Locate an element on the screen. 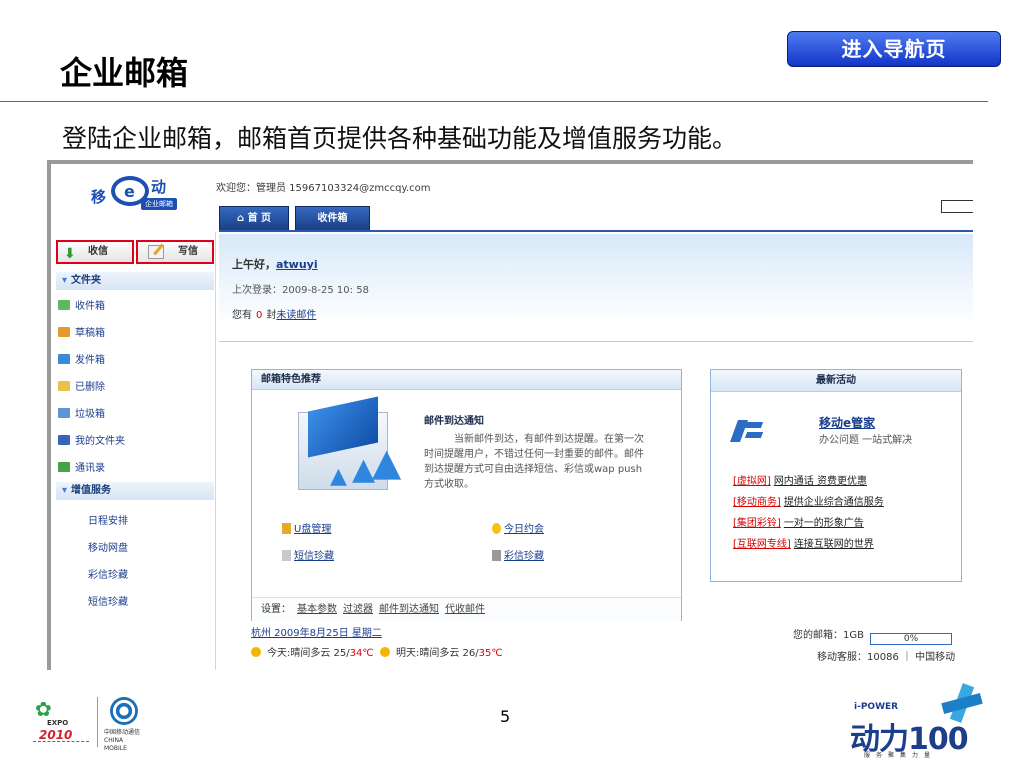 This screenshot has height=768, width=1024. greeting-prefix: 上午好， is located at coordinates (254, 264).